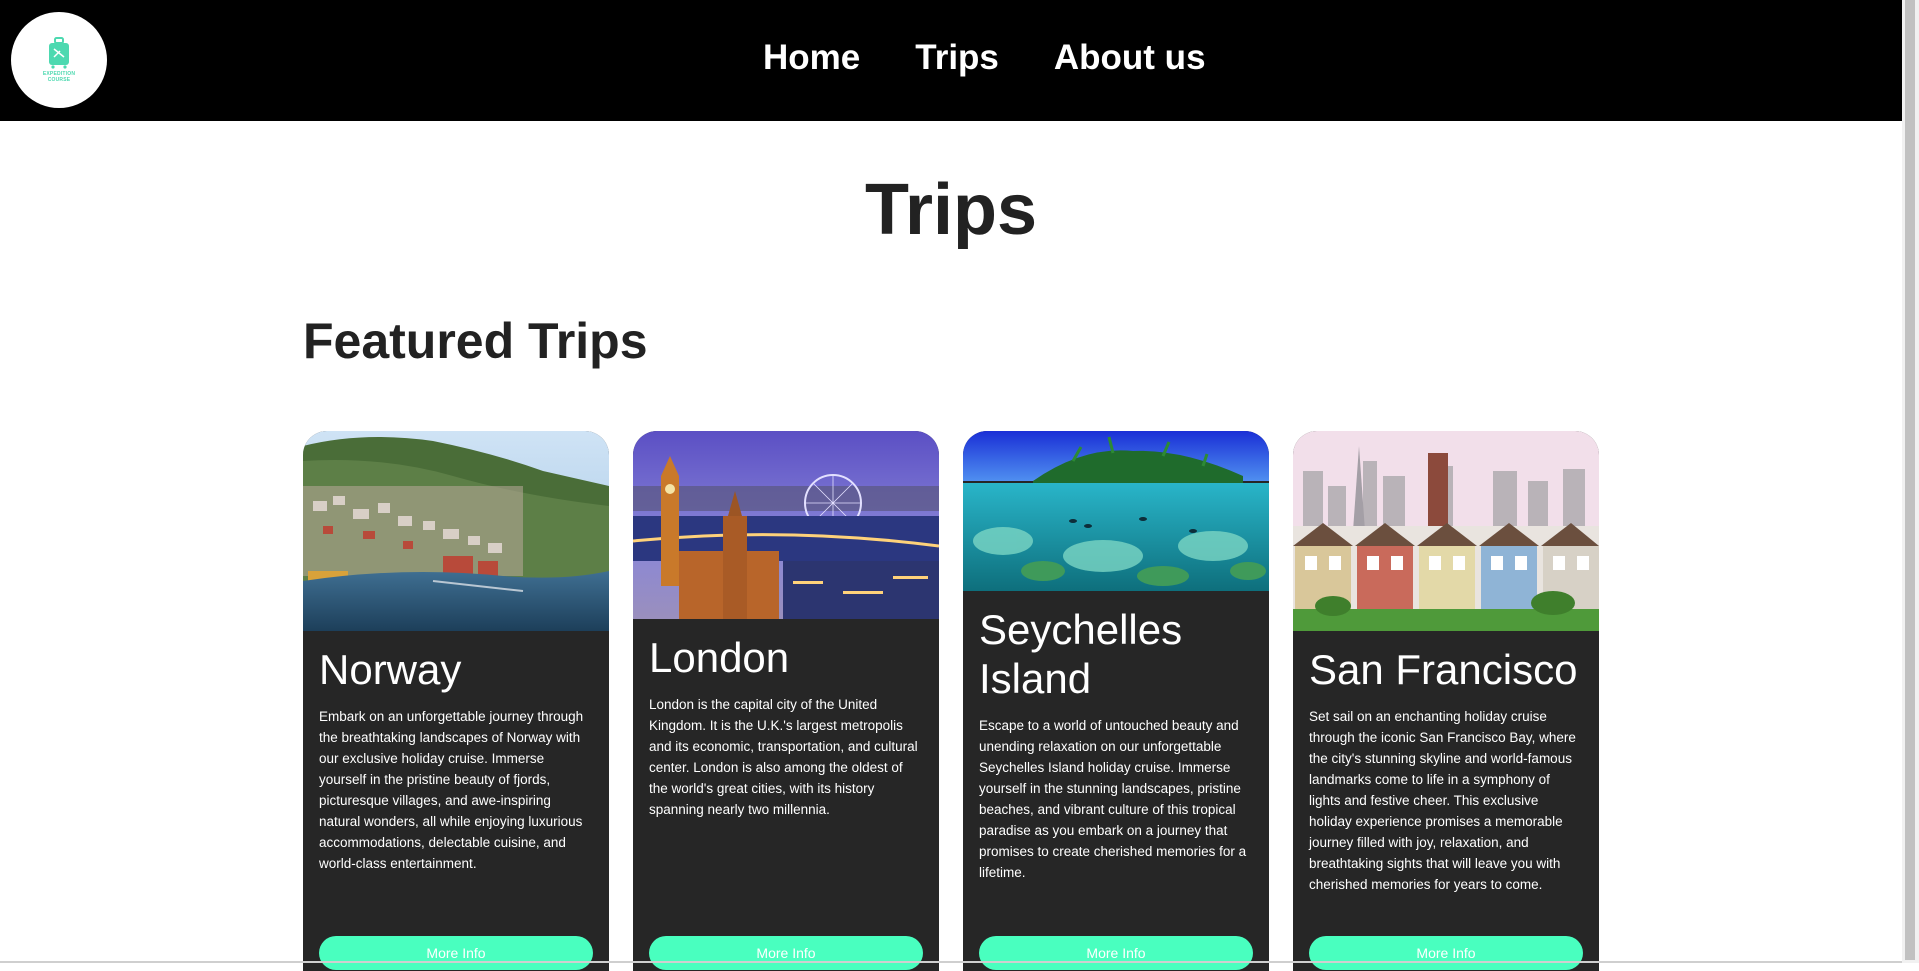  What do you see at coordinates (1081, 654) in the screenshot?
I see `card-title: Seychelles Island` at bounding box center [1081, 654].